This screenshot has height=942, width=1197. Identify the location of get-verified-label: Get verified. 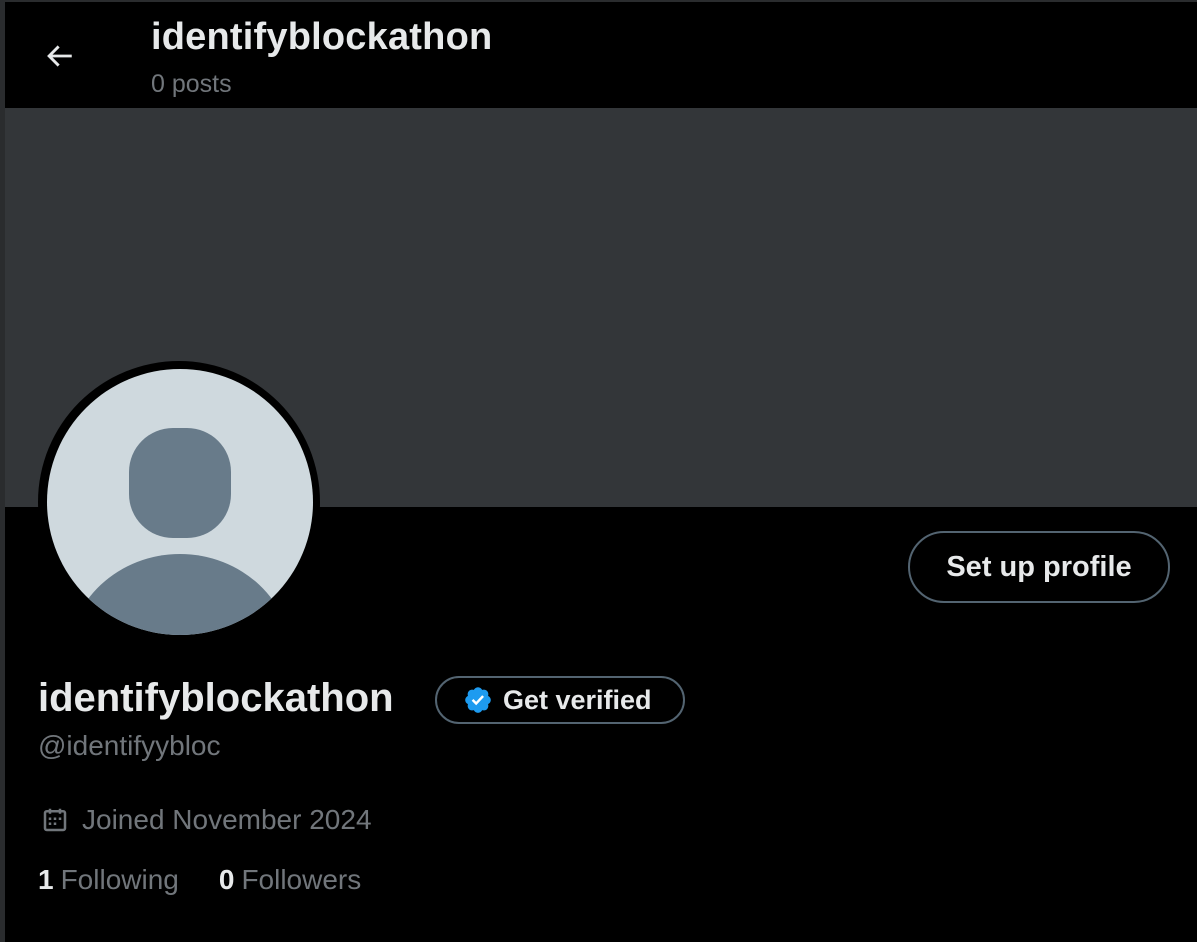
(577, 699).